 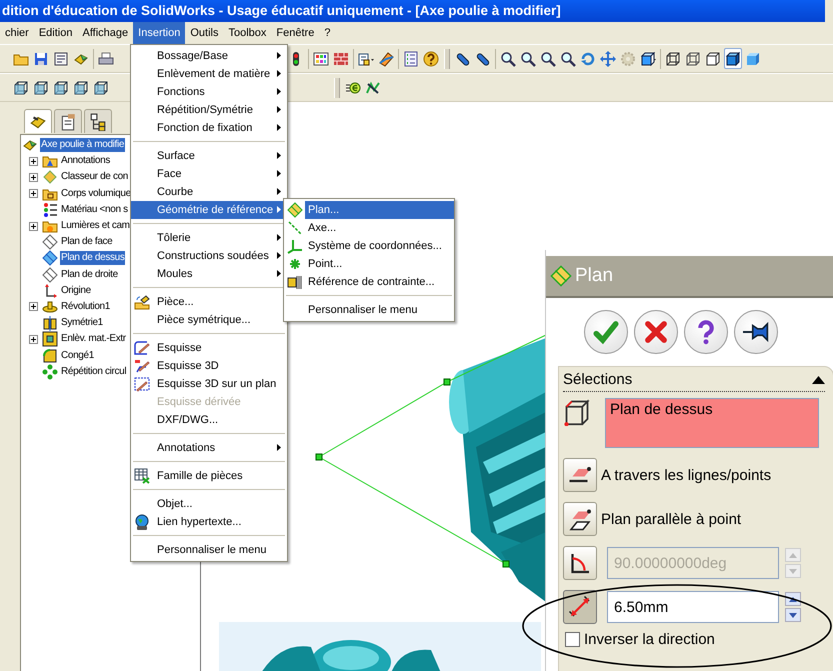 I want to click on menu-bar-item: Outils, so click(x=204, y=33).